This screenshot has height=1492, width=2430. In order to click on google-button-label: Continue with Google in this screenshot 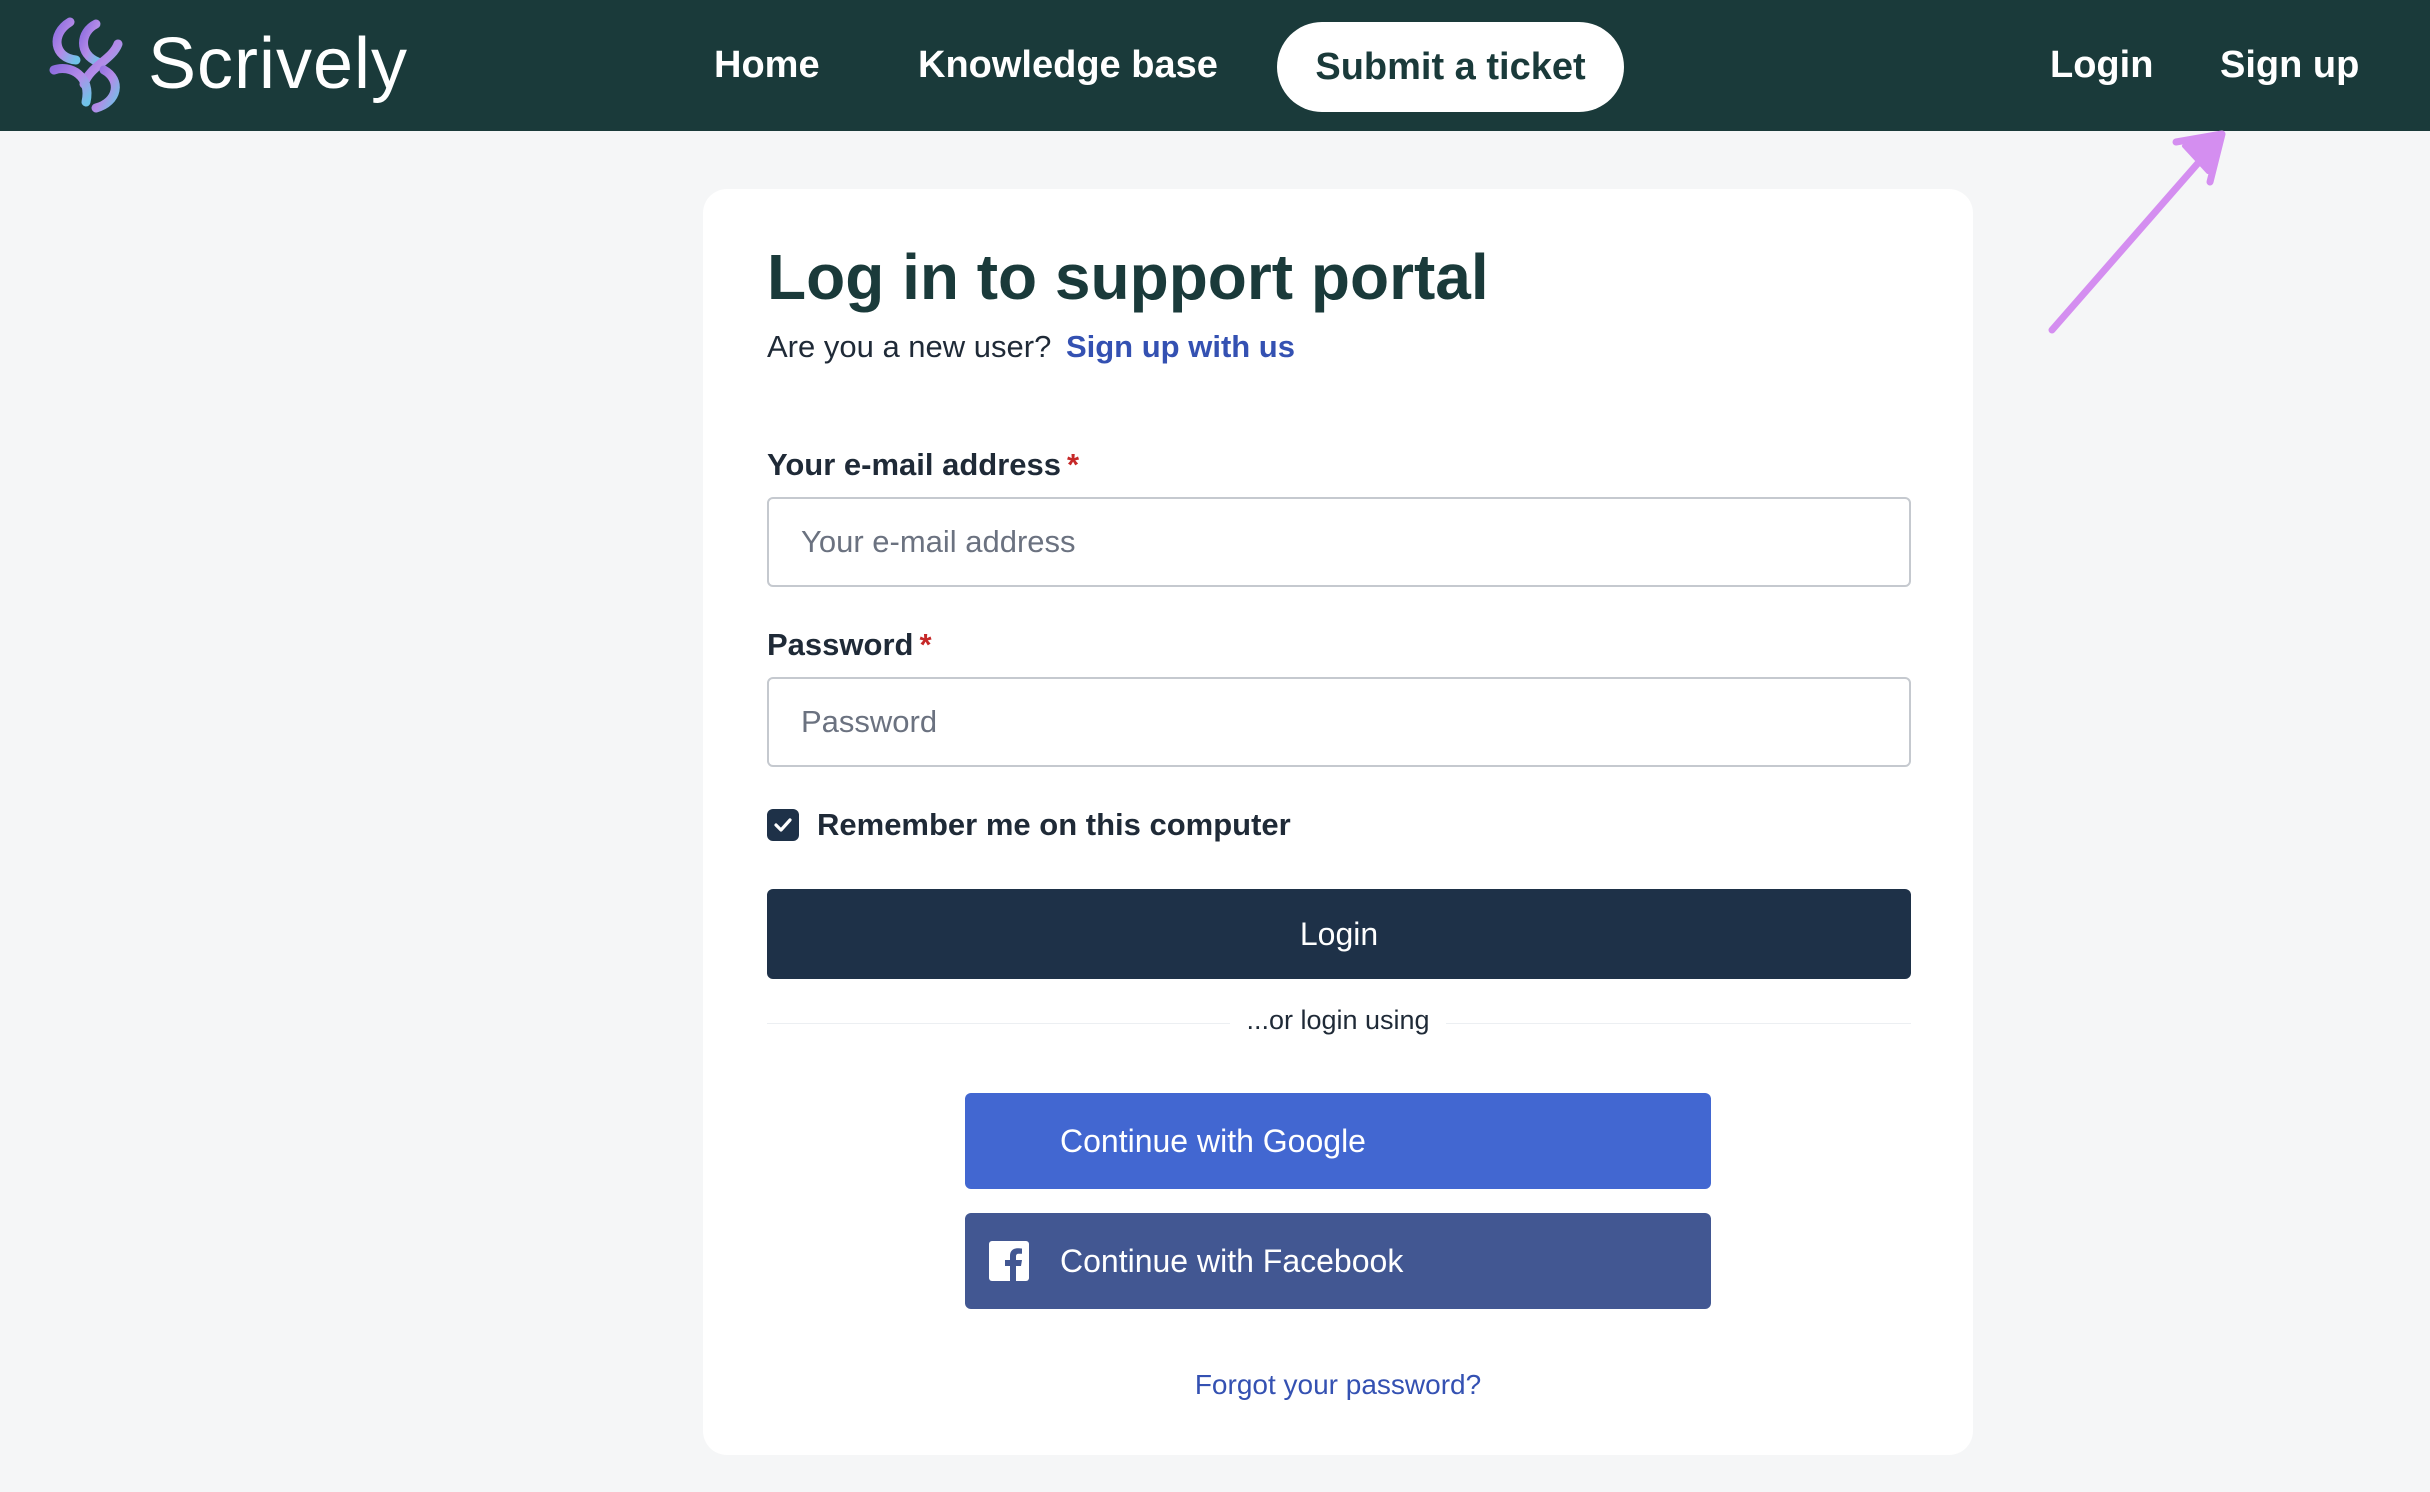, I will do `click(1213, 1140)`.